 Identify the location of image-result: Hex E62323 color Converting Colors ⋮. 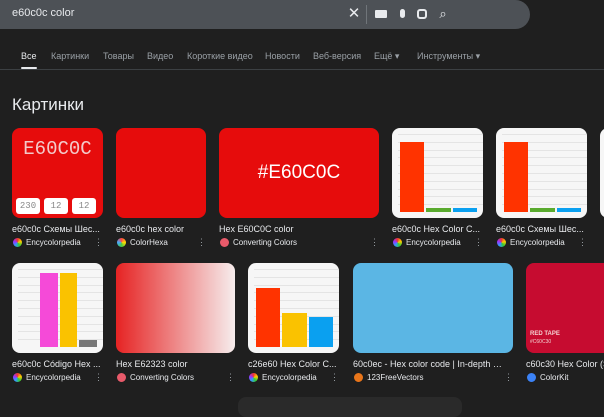
(175, 323).